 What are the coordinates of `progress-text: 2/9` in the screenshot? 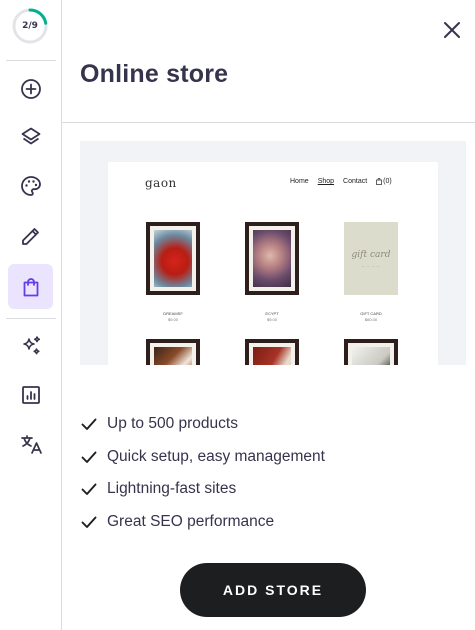 It's located at (30, 26).